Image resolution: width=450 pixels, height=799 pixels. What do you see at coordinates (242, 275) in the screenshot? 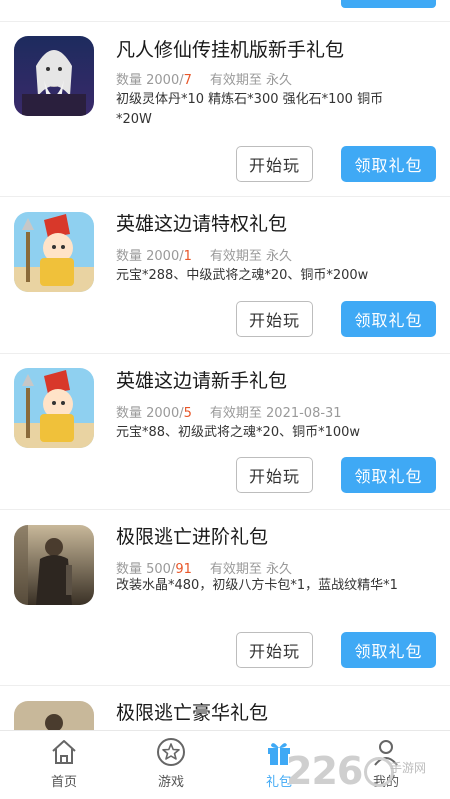
I see `gift-contents: 元宝*288、中级武将之魂*20、铜币*200w` at bounding box center [242, 275].